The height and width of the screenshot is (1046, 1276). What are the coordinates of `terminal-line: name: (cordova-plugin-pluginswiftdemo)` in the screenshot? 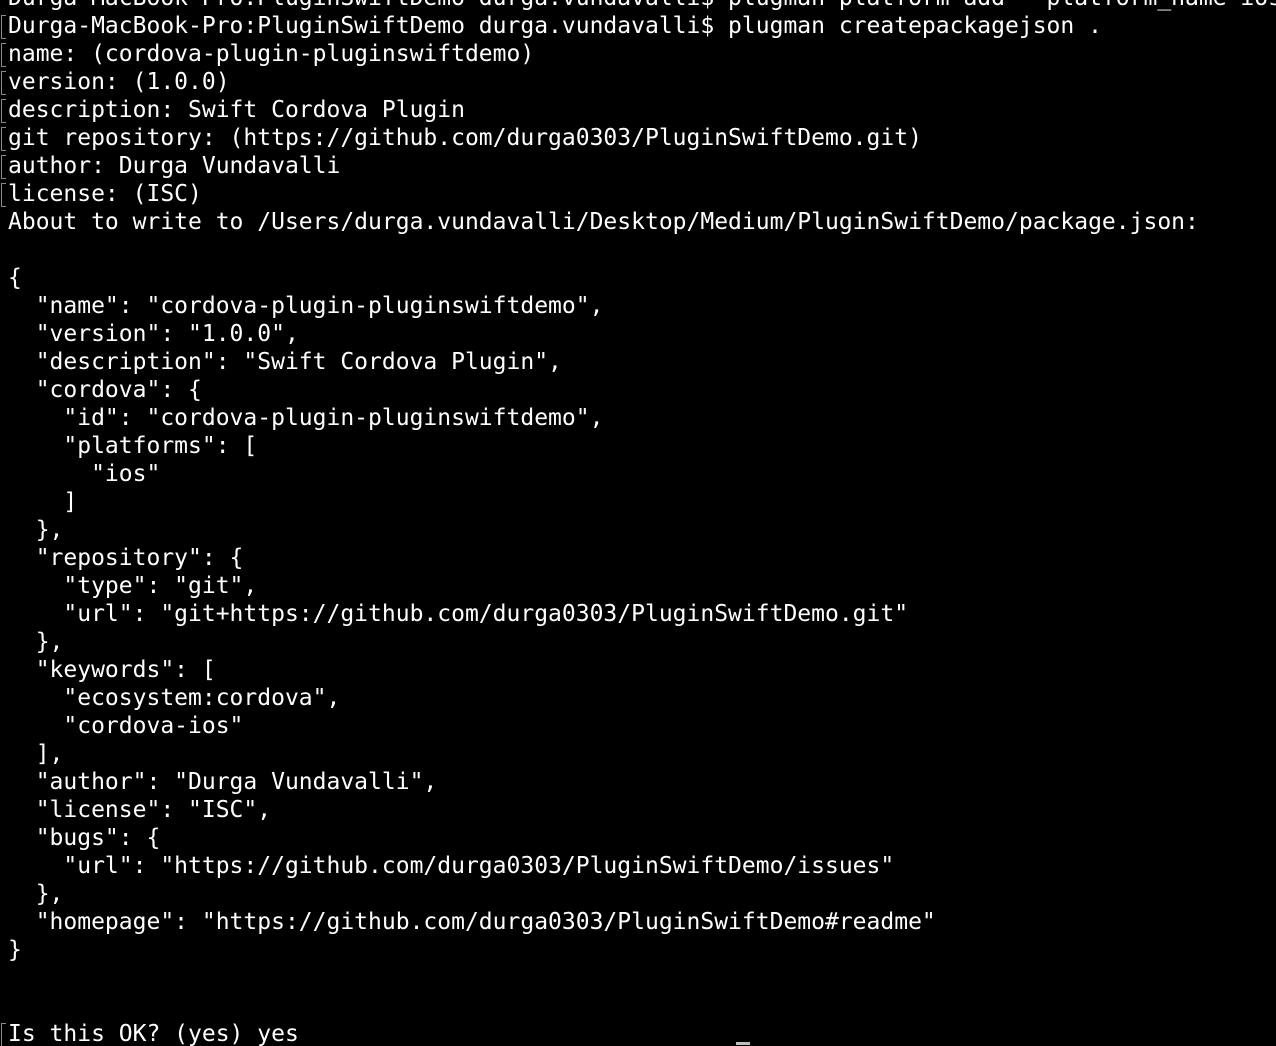 It's located at (638, 54).